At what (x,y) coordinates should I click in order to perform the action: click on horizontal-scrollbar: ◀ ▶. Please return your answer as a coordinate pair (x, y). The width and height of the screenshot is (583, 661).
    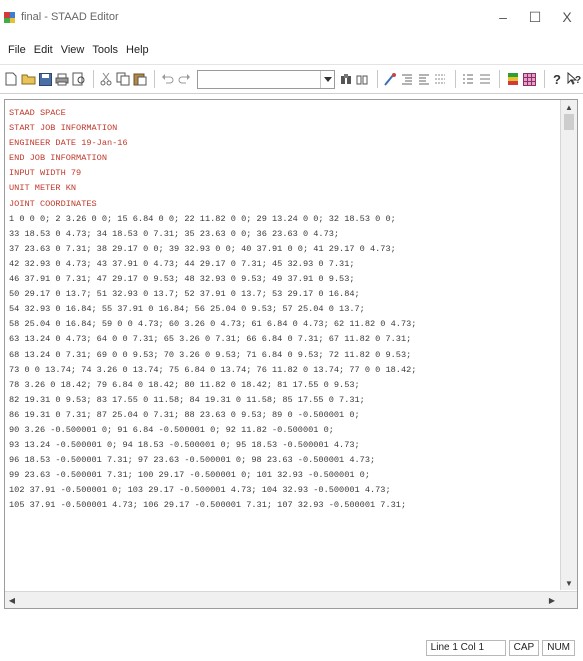
    Looking at the image, I should click on (291, 599).